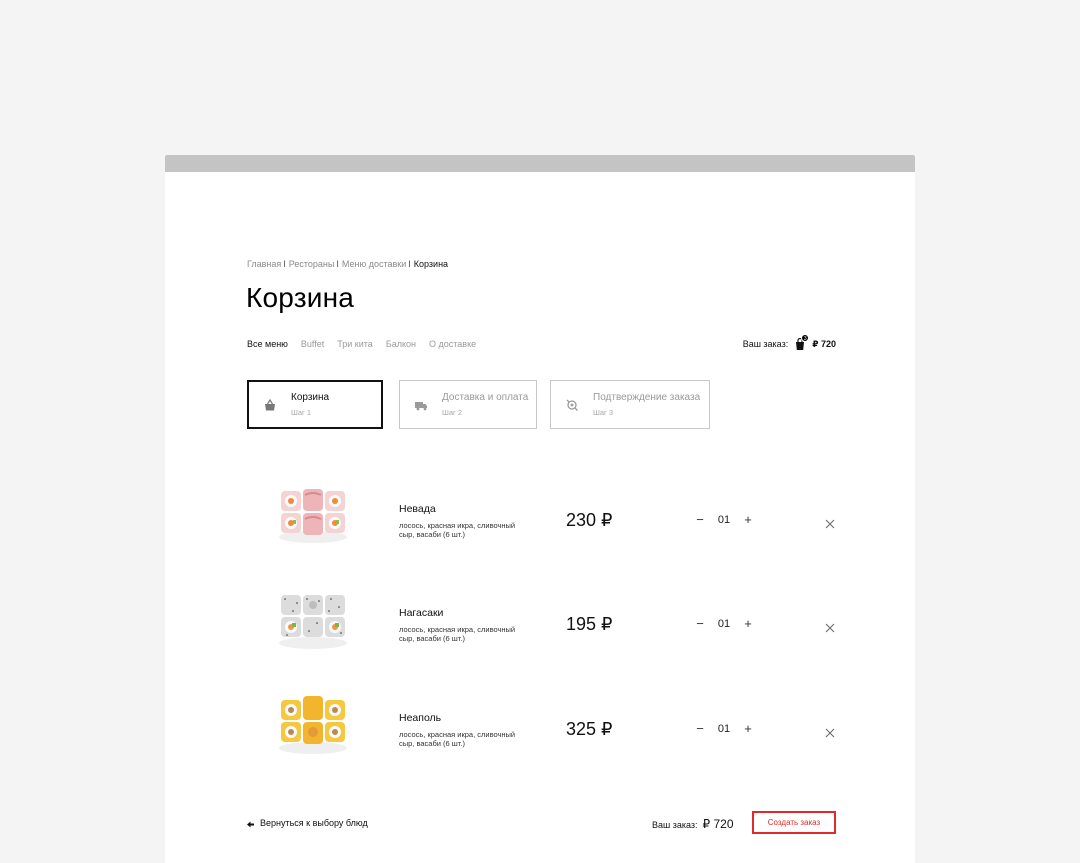  I want to click on order-summary: Ваш заказ: 3 ₽ 720, so click(789, 342).